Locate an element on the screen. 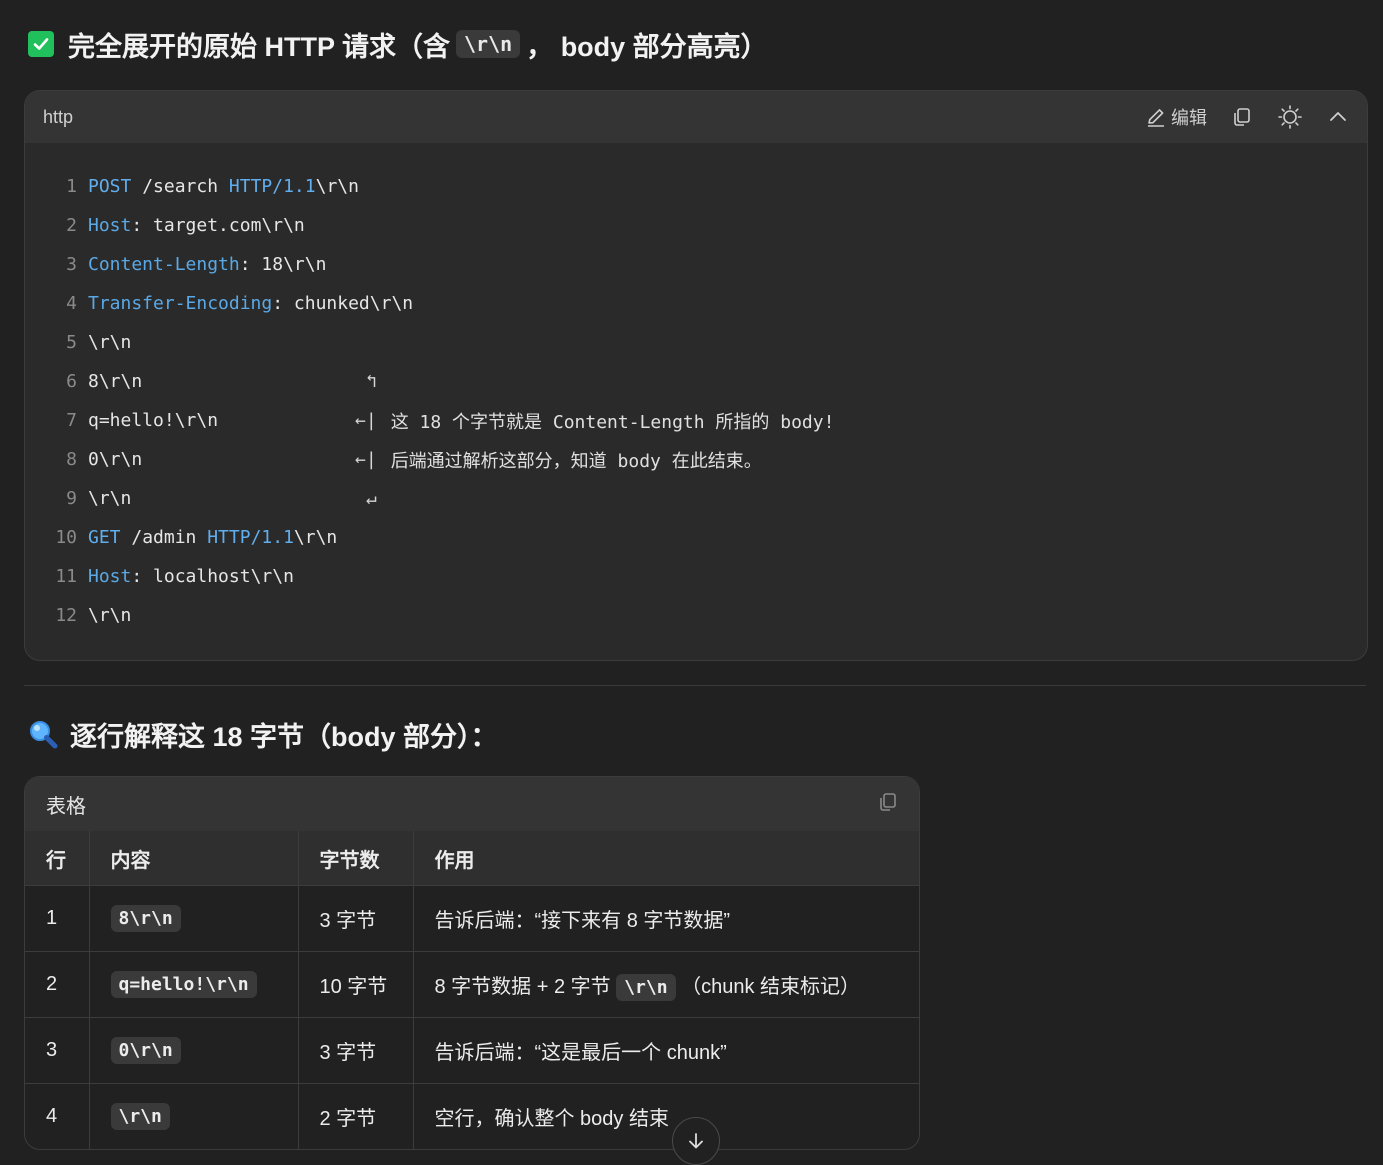 This screenshot has height=1165, width=1383. effect-cell: 告诉后端：“这是最后一个 chunk” is located at coordinates (666, 1050).